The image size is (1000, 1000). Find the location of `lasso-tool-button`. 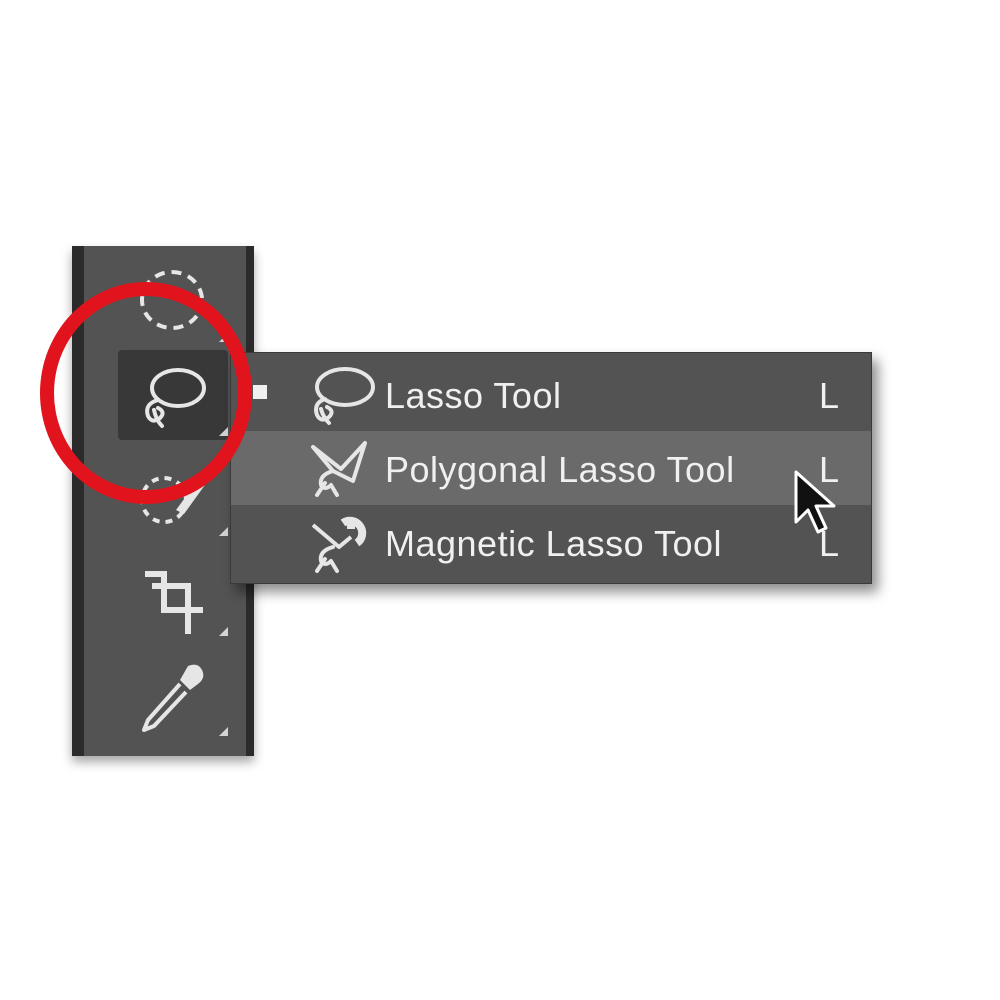

lasso-tool-button is located at coordinates (173, 395).